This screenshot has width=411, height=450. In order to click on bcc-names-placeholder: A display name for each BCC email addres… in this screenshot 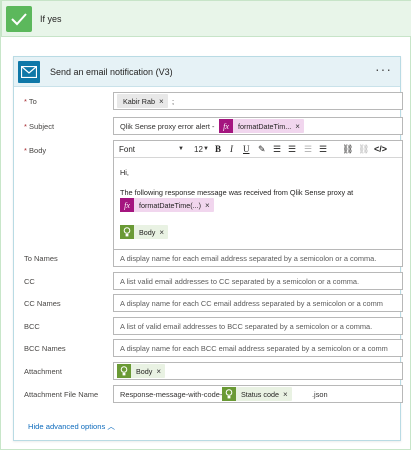, I will do `click(254, 348)`.